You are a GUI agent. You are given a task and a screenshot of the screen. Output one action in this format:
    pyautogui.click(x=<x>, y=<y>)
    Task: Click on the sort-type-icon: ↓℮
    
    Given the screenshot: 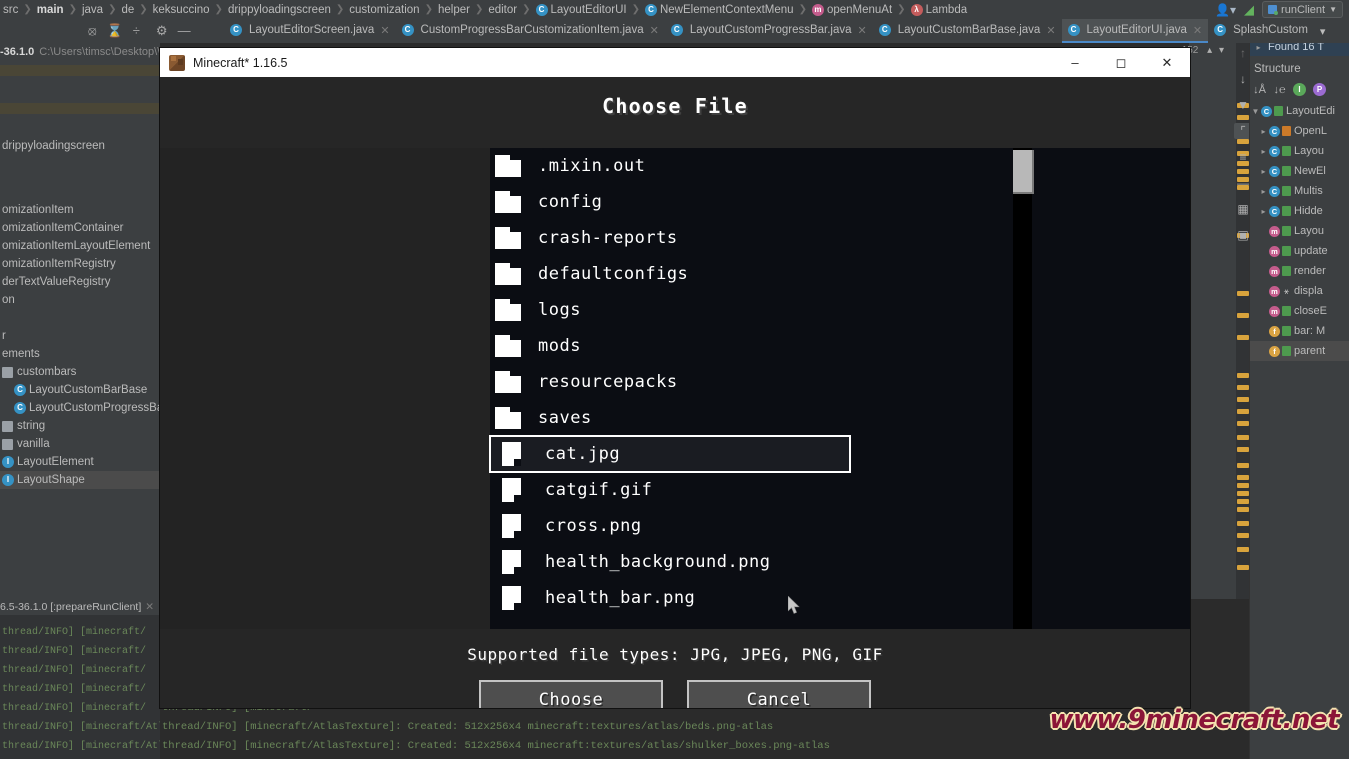 What is the action you would take?
    pyautogui.click(x=1279, y=89)
    